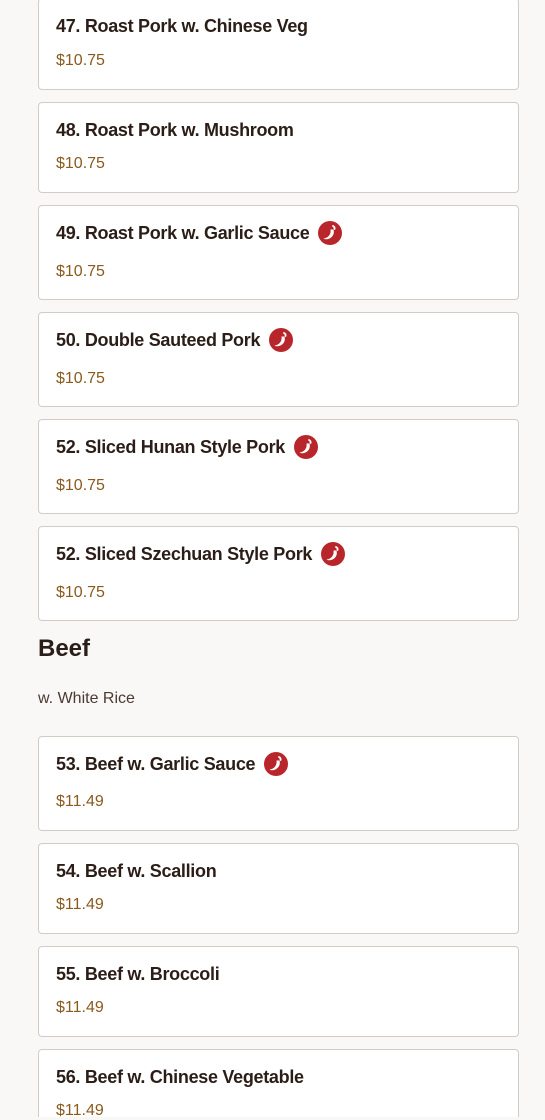  Describe the element at coordinates (183, 232) in the screenshot. I see `menu-item-name: 49. Roast Pork w. Garlic Sauce` at that location.